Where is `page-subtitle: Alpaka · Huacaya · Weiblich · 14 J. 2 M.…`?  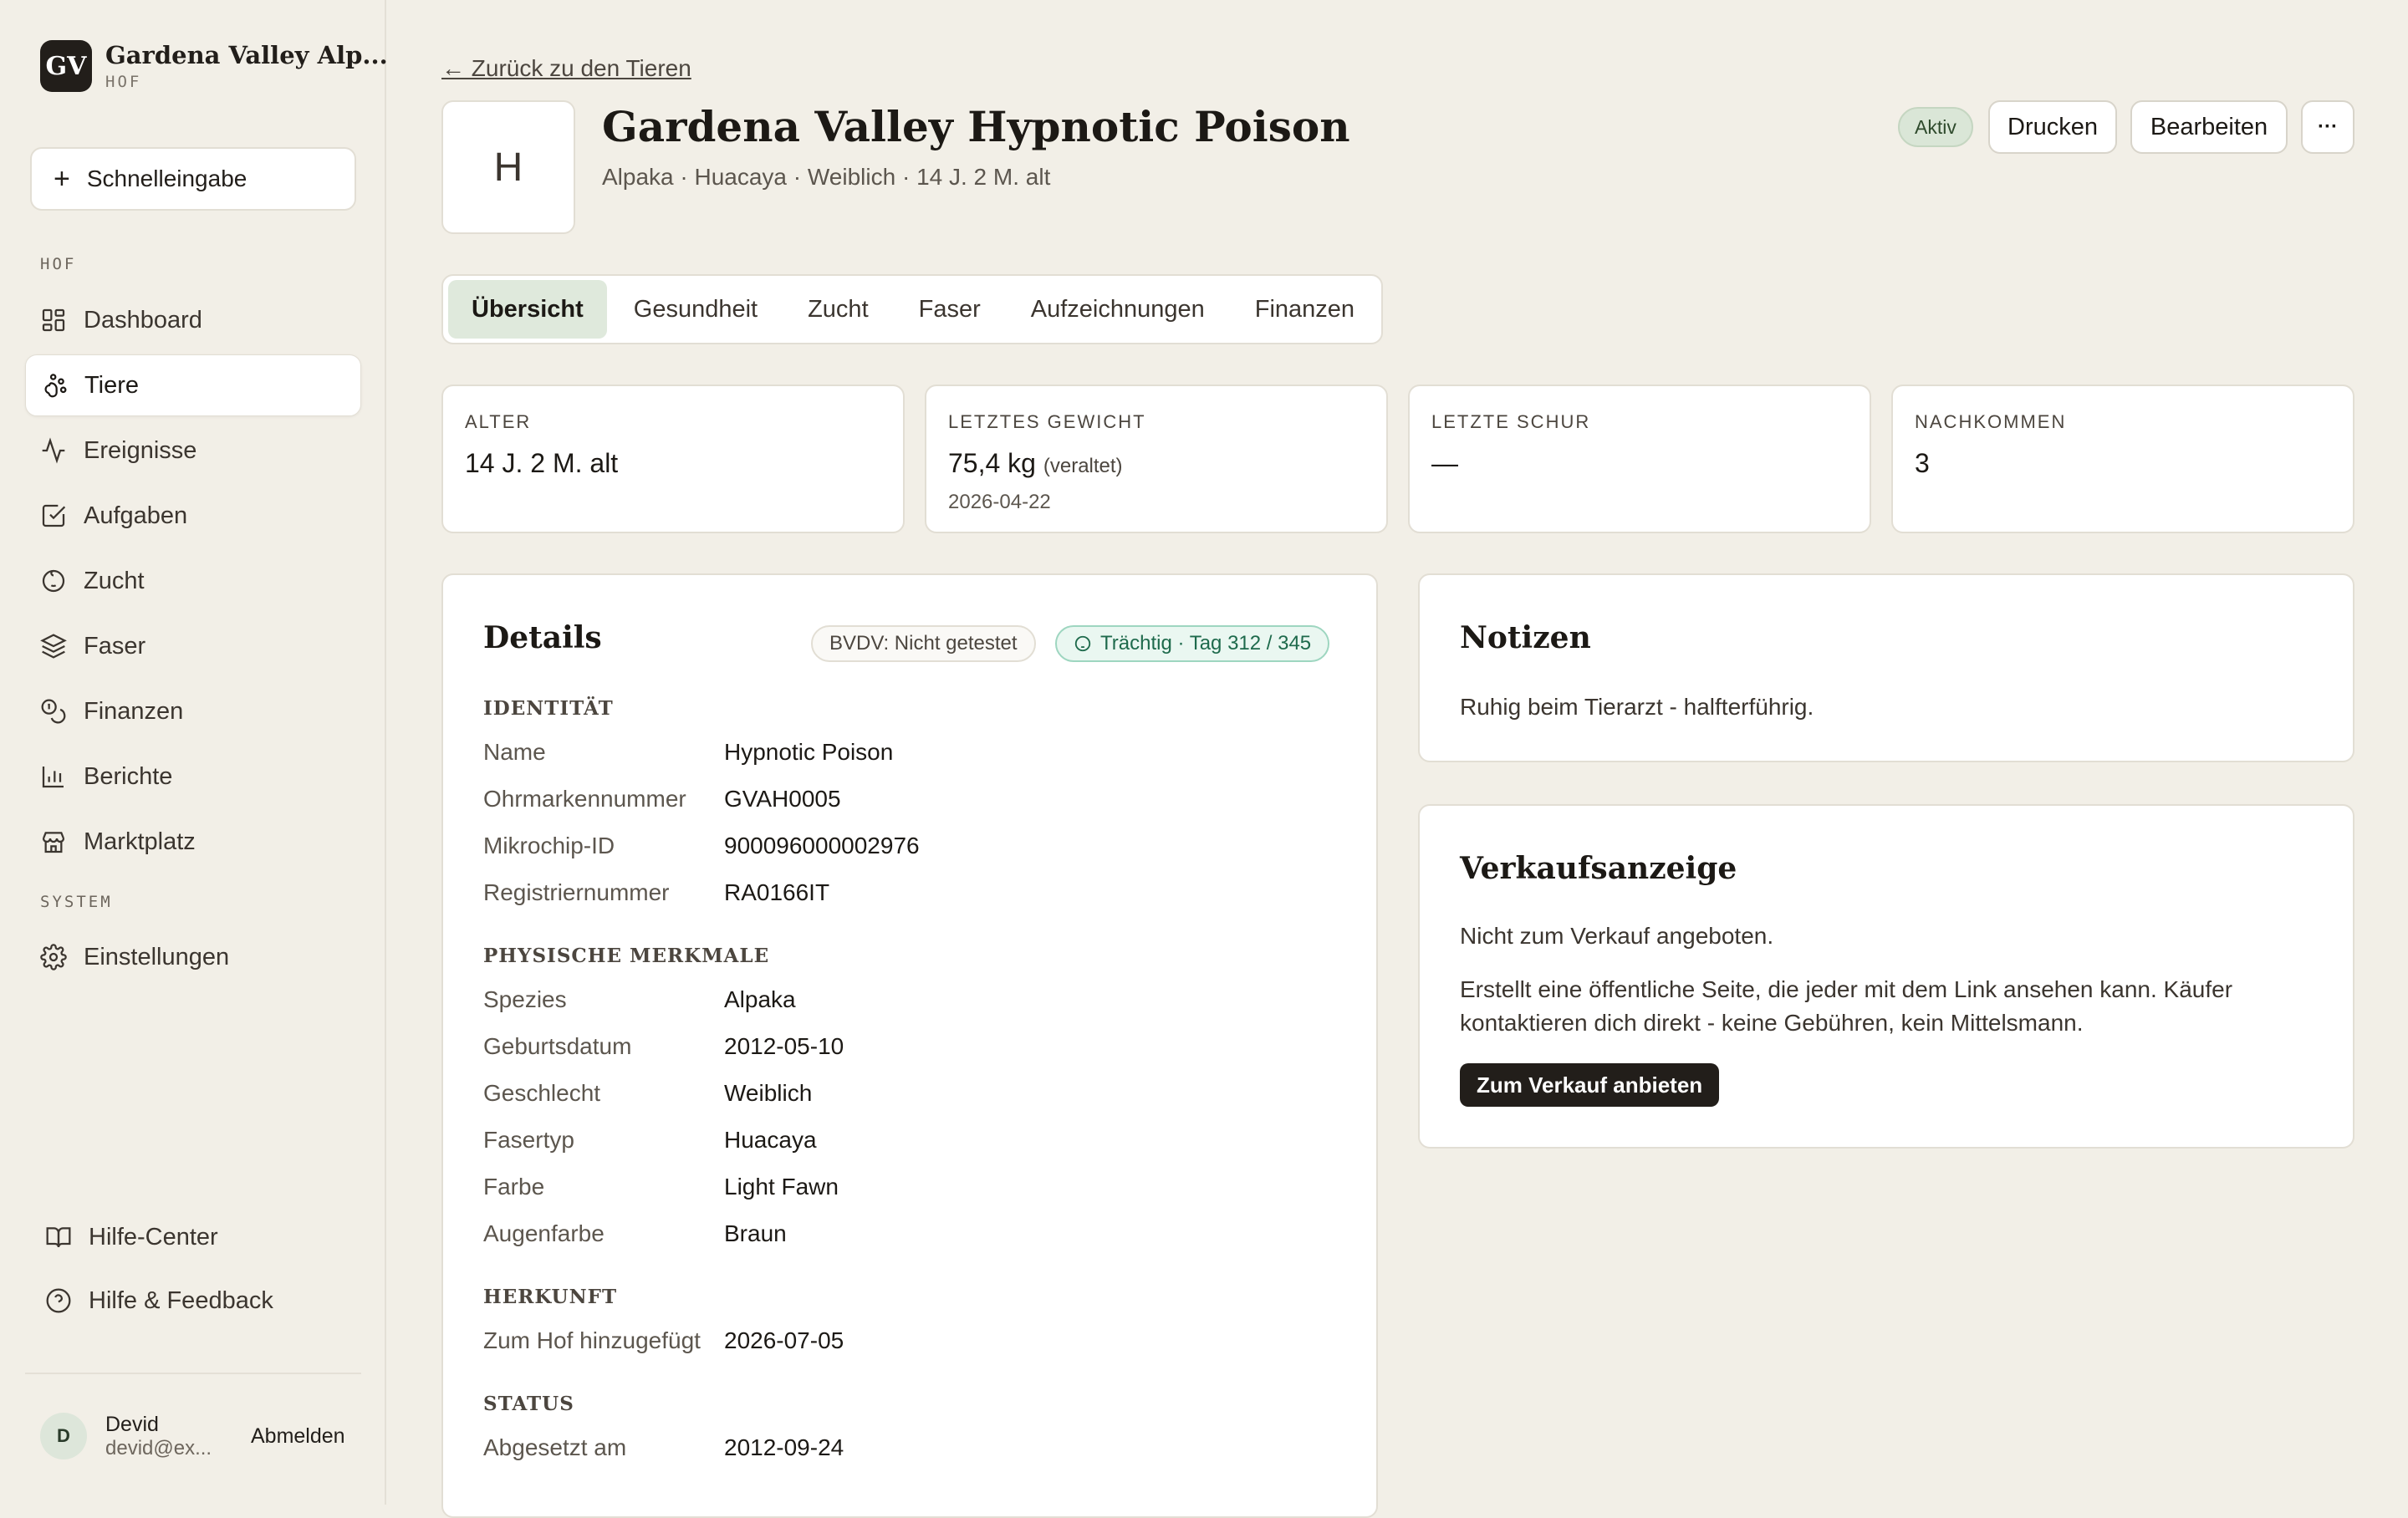
page-subtitle: Alpaka · Huacaya · Weiblich · 14 J. 2 M.… is located at coordinates (826, 177).